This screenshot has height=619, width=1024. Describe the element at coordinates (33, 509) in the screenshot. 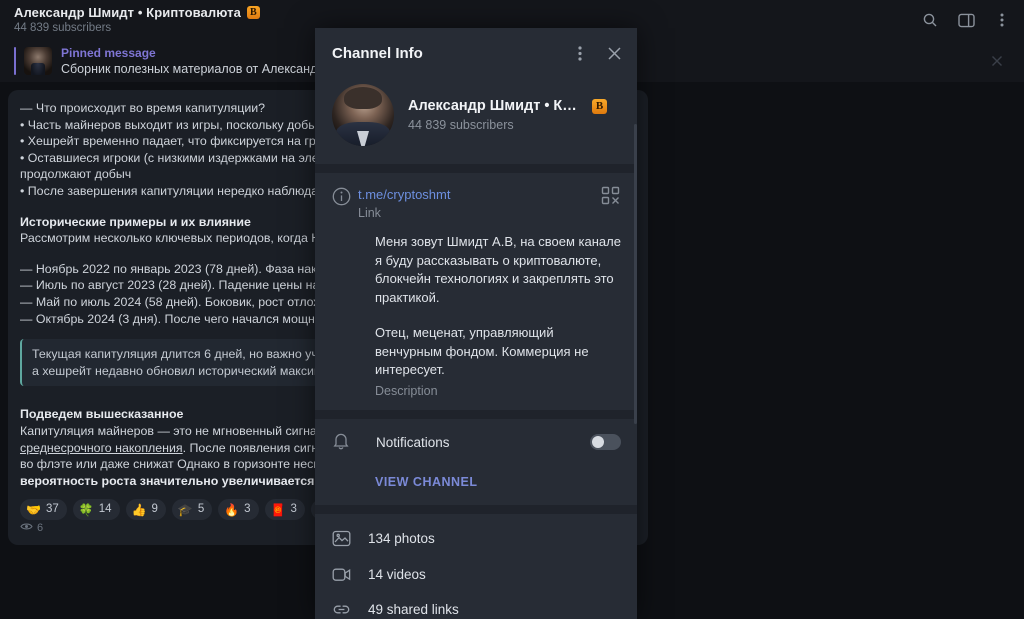

I see `reaction-emoji: 🤝` at that location.